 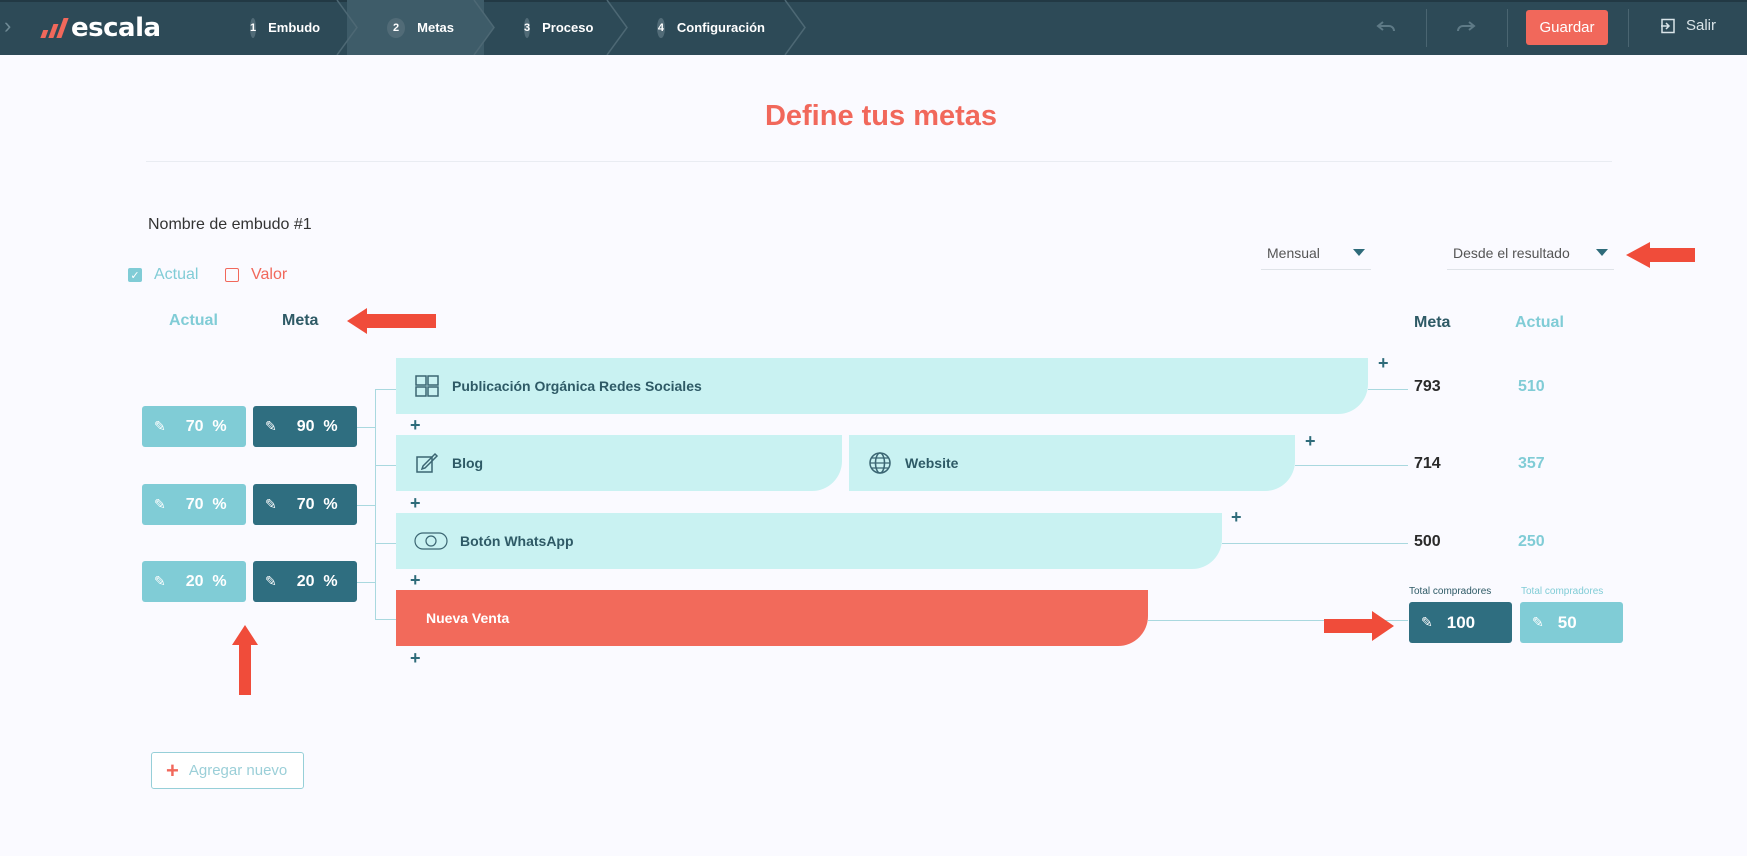 I want to click on rate-value: 90, so click(x=305, y=426).